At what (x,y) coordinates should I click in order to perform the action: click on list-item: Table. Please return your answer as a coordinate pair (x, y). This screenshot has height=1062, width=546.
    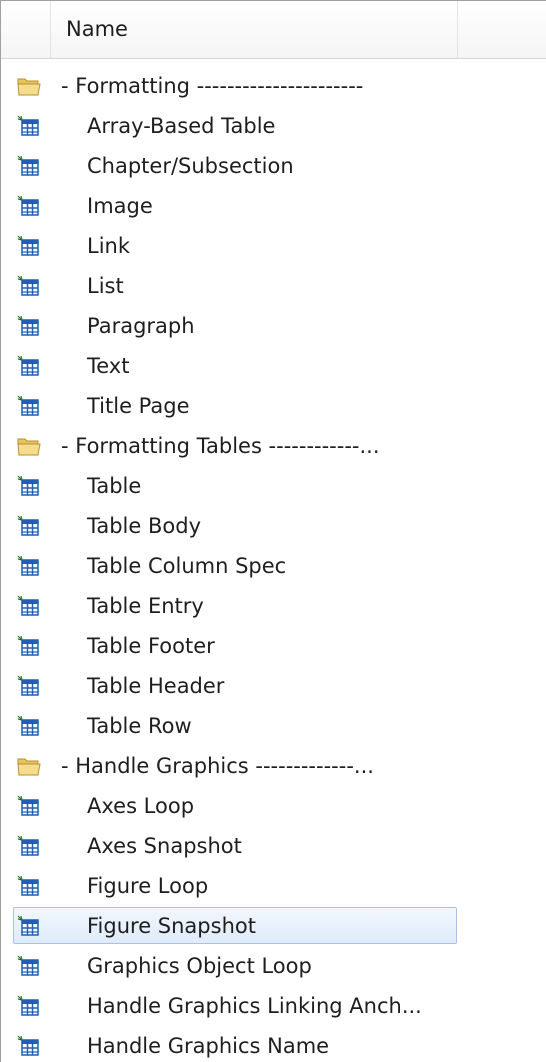
    Looking at the image, I should click on (273, 487).